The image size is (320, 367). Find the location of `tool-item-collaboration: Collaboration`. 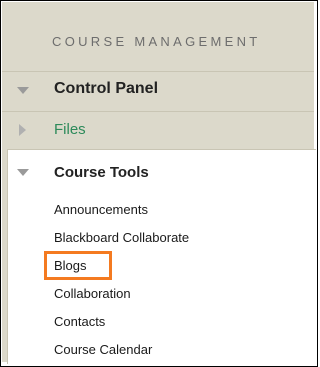

tool-item-collaboration: Collaboration is located at coordinates (92, 294).